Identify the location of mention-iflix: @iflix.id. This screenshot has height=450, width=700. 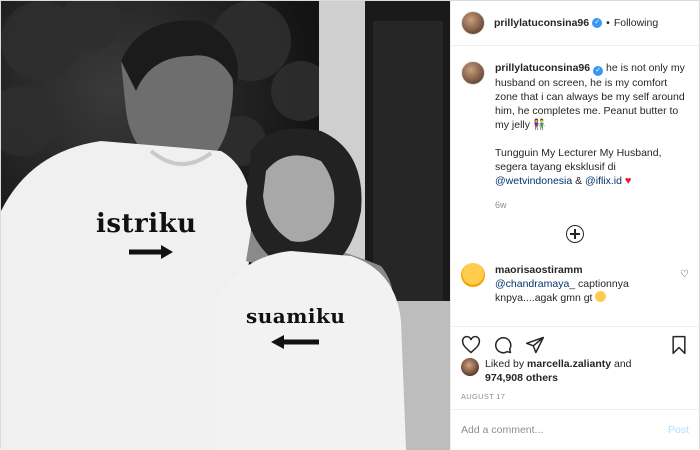
(603, 181).